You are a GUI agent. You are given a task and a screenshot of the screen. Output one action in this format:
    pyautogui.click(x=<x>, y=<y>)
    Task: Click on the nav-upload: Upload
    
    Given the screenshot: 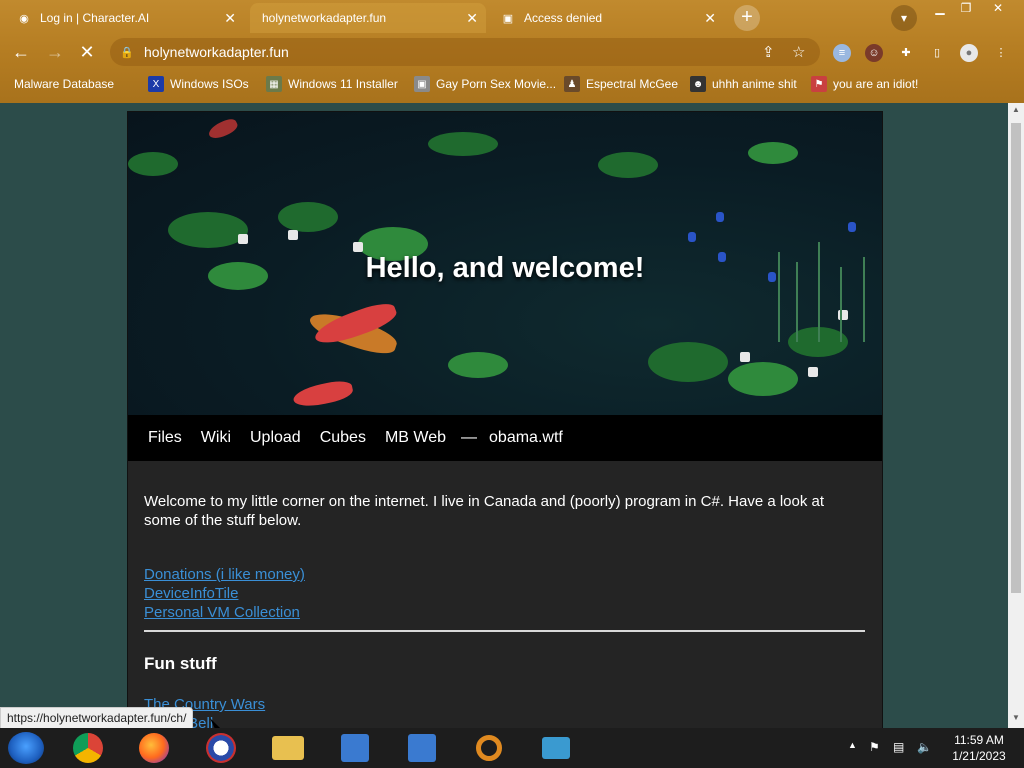 What is the action you would take?
    pyautogui.click(x=275, y=438)
    